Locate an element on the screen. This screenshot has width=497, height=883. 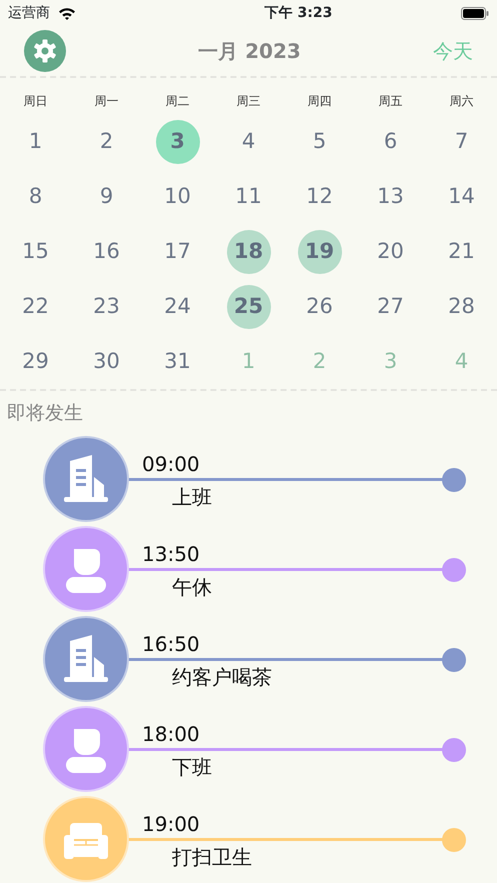
battery-icon is located at coordinates (474, 13).